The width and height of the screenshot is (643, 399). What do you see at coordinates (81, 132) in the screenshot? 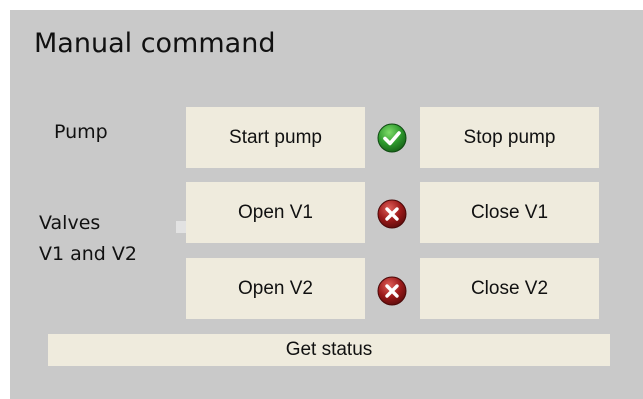
I see `pump-label: Pump` at bounding box center [81, 132].